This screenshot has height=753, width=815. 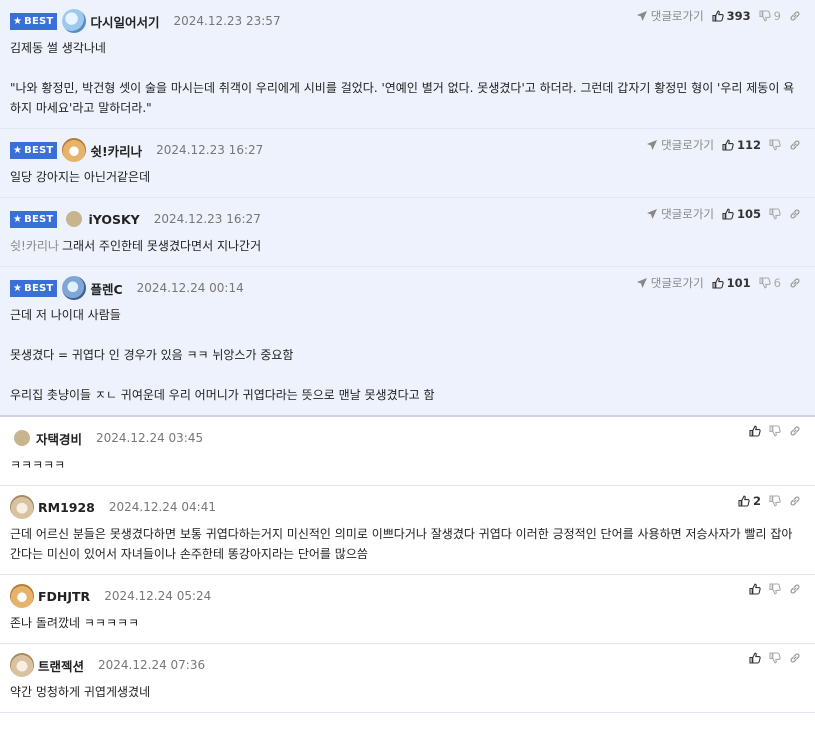 I want to click on like-button: 393, so click(x=731, y=16).